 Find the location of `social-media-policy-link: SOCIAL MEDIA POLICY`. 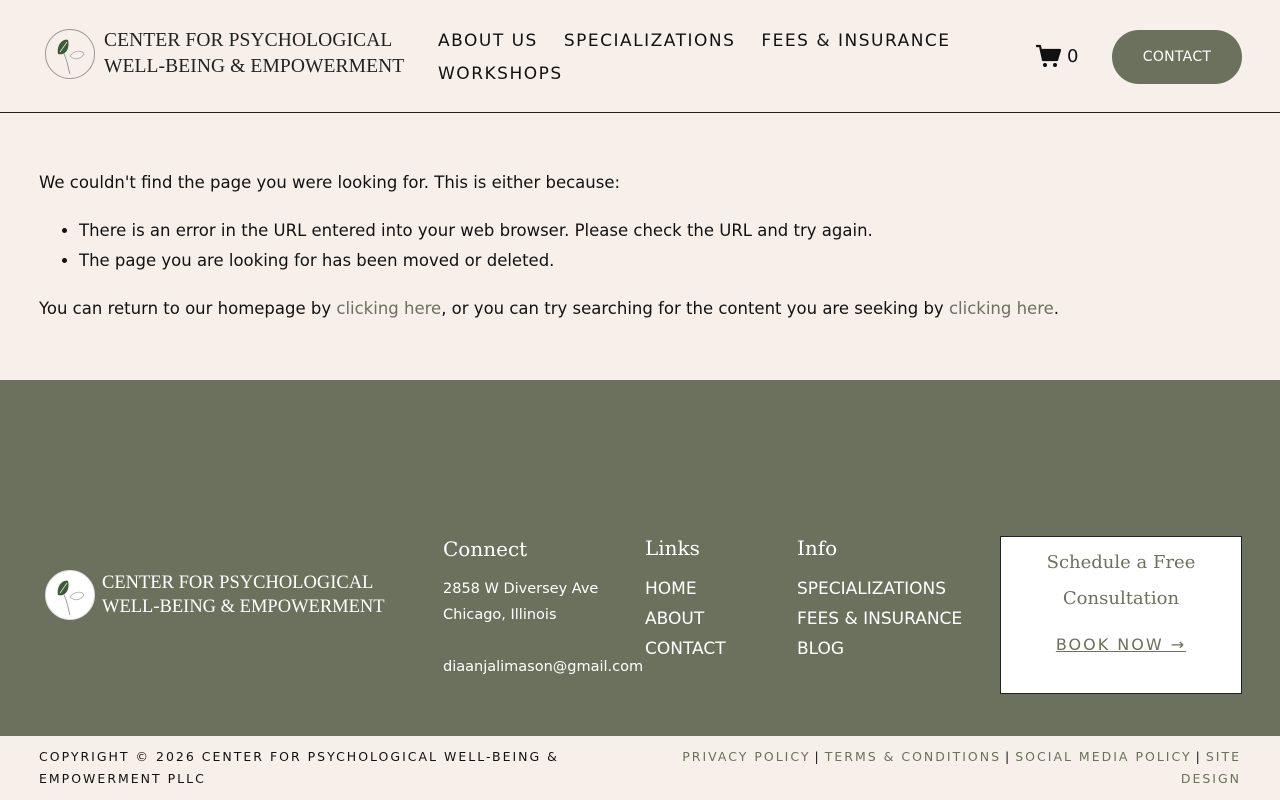

social-media-policy-link: SOCIAL MEDIA POLICY is located at coordinates (1103, 756).